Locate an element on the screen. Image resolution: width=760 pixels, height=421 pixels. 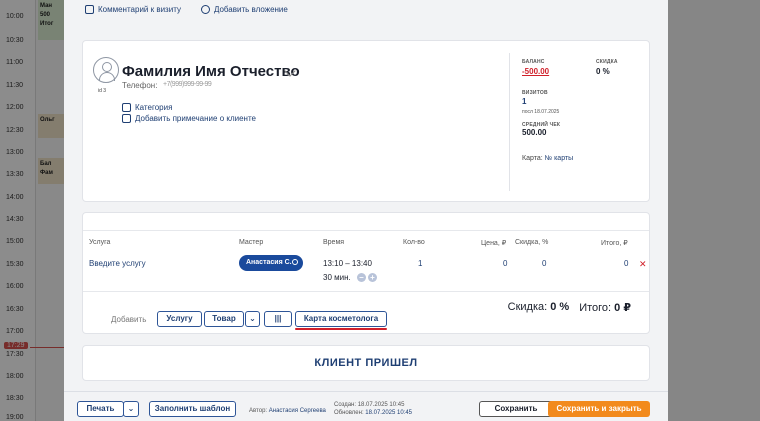
loyalty-card-line: Карта: № карты is located at coordinates (547, 158).